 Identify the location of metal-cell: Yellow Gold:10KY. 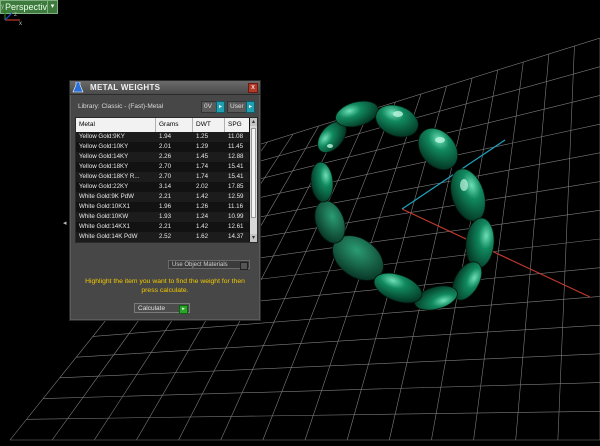
(104, 146).